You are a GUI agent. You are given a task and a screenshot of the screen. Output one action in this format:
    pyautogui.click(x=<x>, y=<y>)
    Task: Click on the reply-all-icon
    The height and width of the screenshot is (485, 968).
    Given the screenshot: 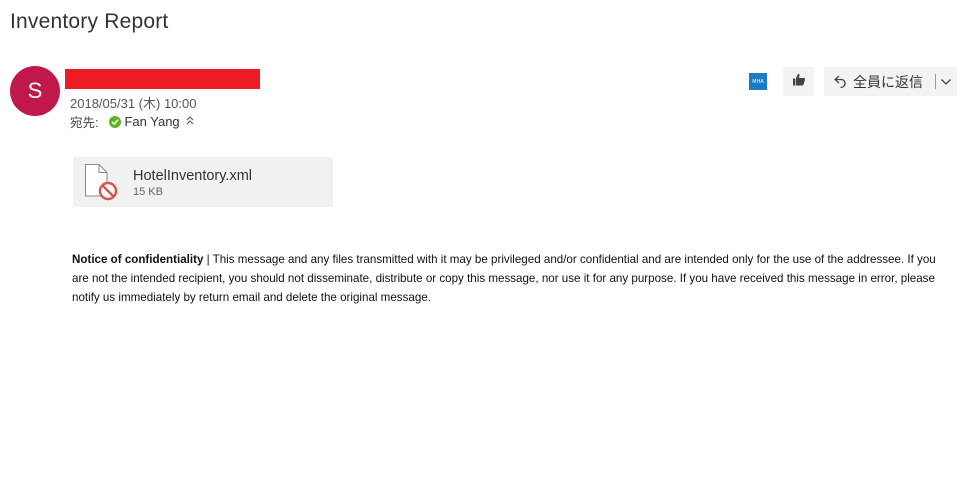 What is the action you would take?
    pyautogui.click(x=840, y=81)
    